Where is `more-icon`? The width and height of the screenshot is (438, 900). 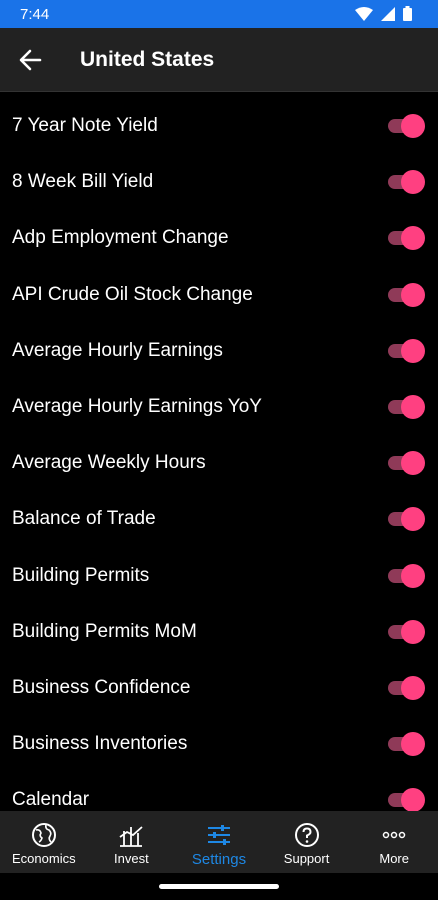
more-icon is located at coordinates (394, 835).